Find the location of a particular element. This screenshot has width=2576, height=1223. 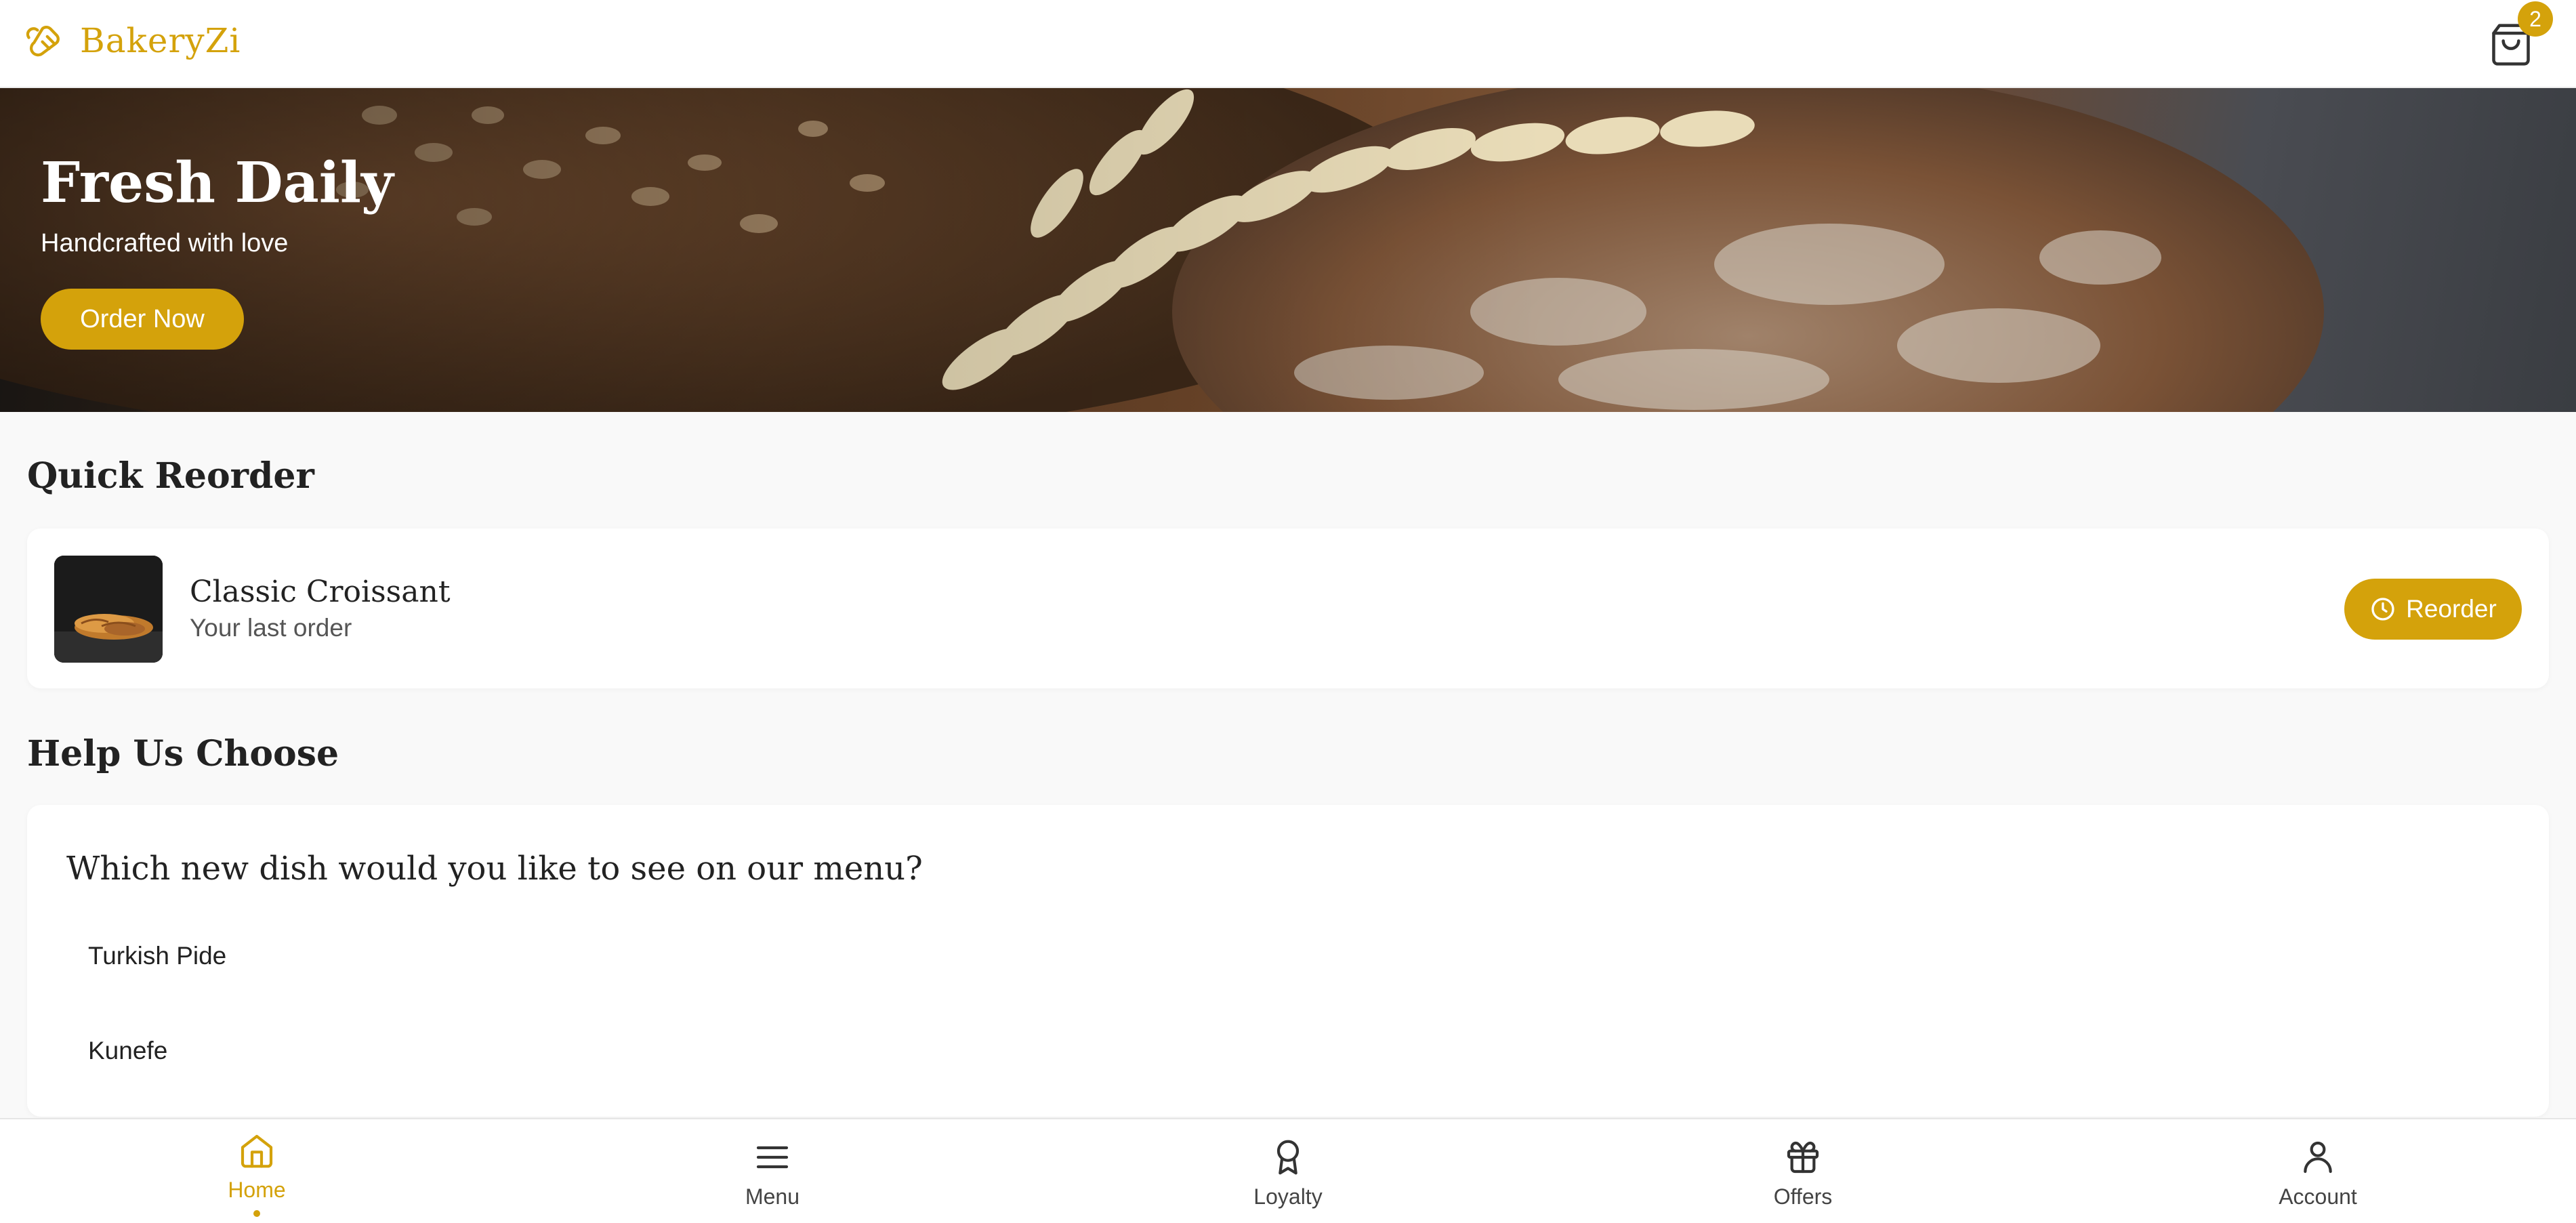

brand: BakeryZi is located at coordinates (133, 40).